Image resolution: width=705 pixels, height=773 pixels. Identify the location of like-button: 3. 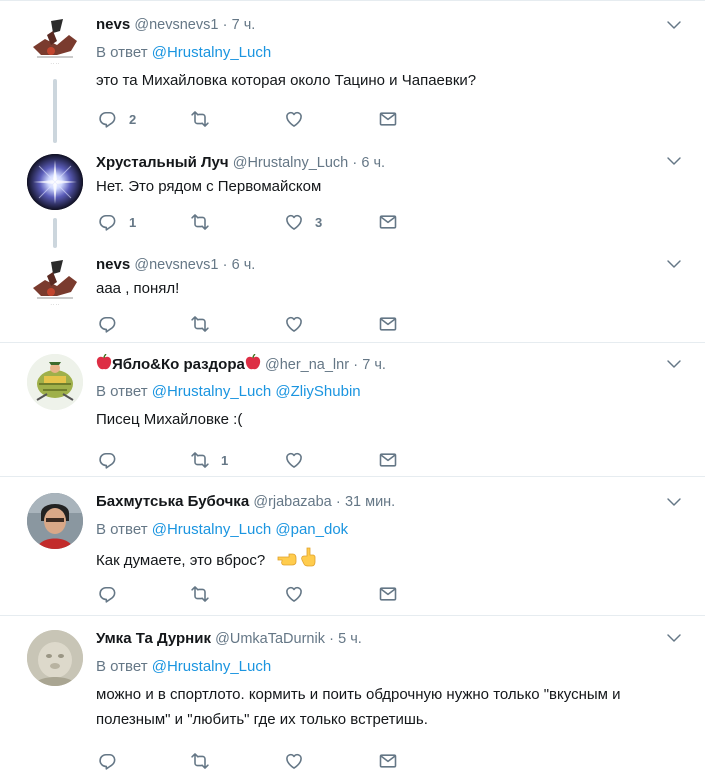
(303, 222).